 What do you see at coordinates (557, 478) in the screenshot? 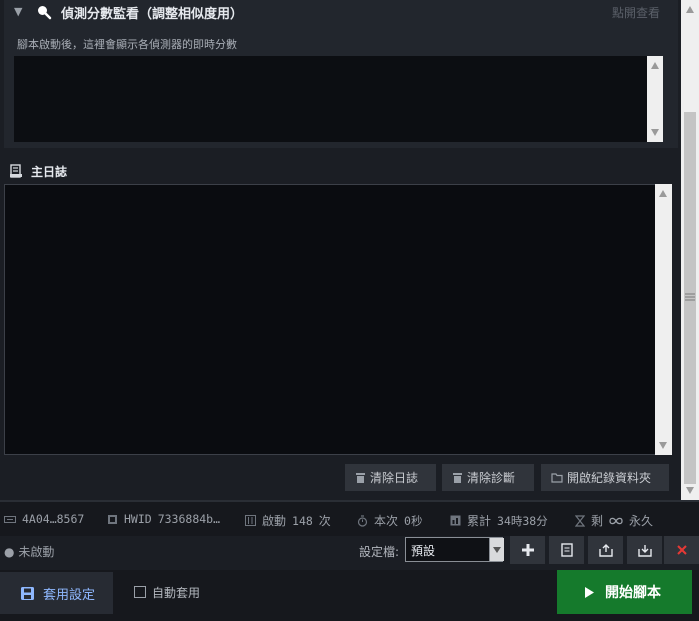
I see `folder-icon` at bounding box center [557, 478].